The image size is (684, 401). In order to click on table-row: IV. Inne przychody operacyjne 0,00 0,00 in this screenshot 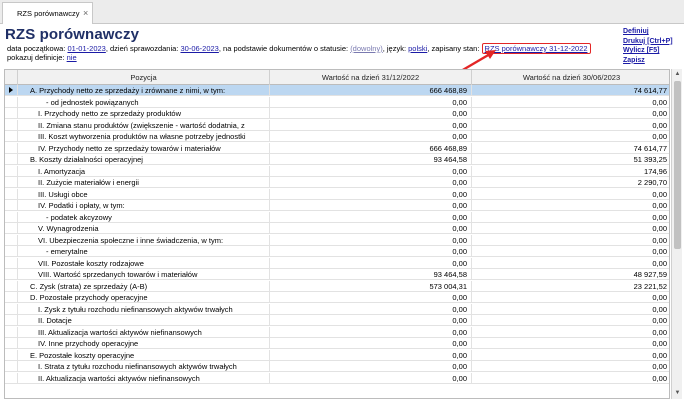, I will do `click(337, 343)`.